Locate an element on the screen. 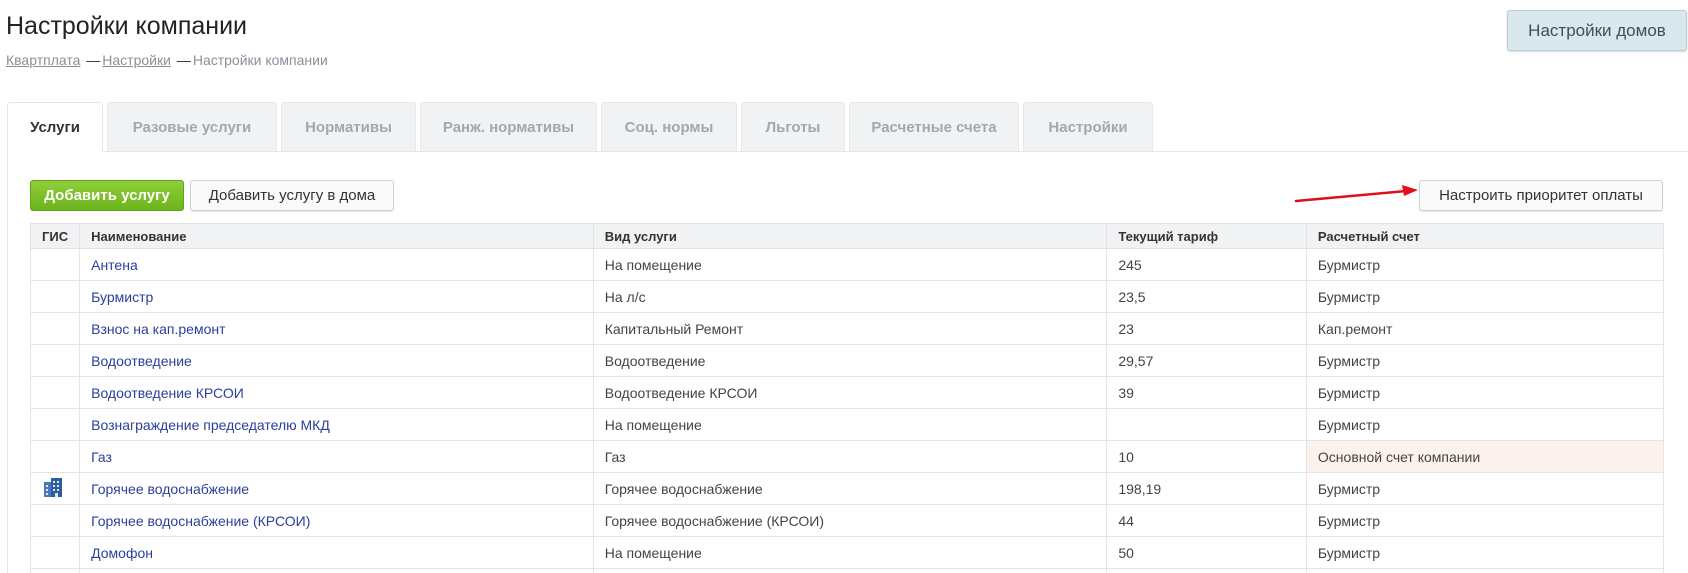 The width and height of the screenshot is (1688, 573). table-row: Газ Газ 10 Основной счет компании is located at coordinates (847, 456).